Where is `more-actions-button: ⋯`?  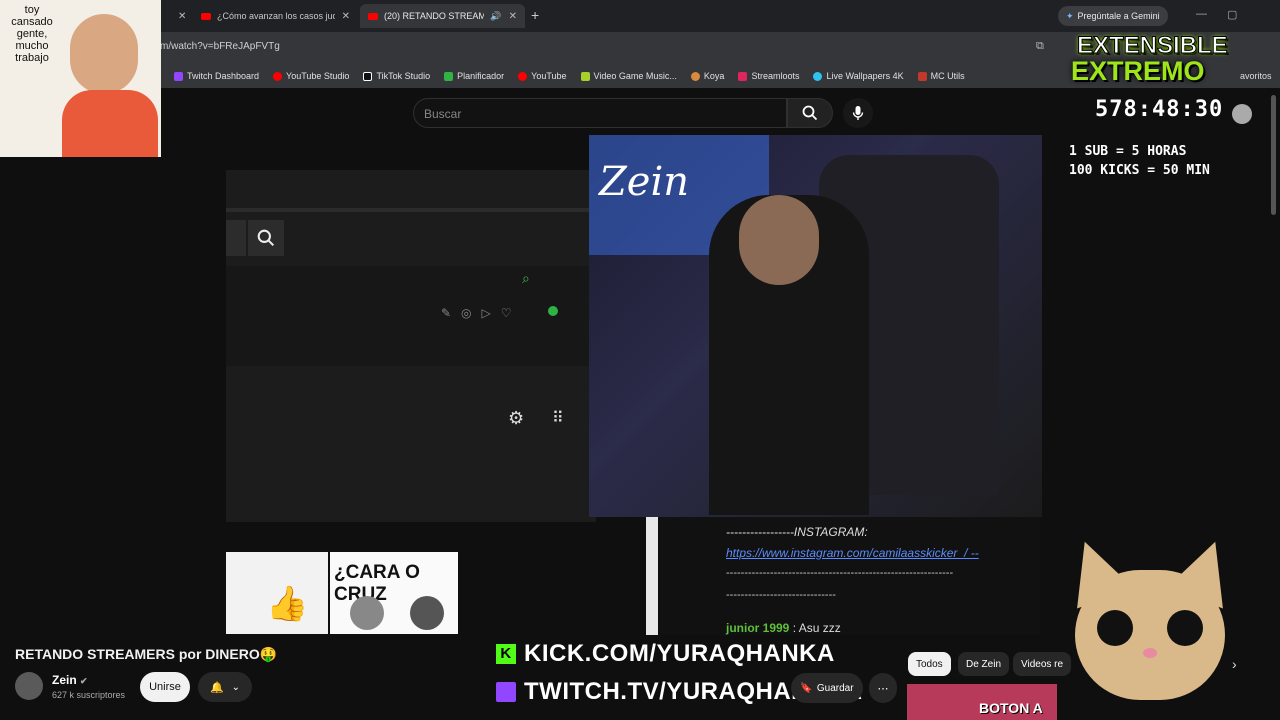
more-actions-button: ⋯ is located at coordinates (883, 688).